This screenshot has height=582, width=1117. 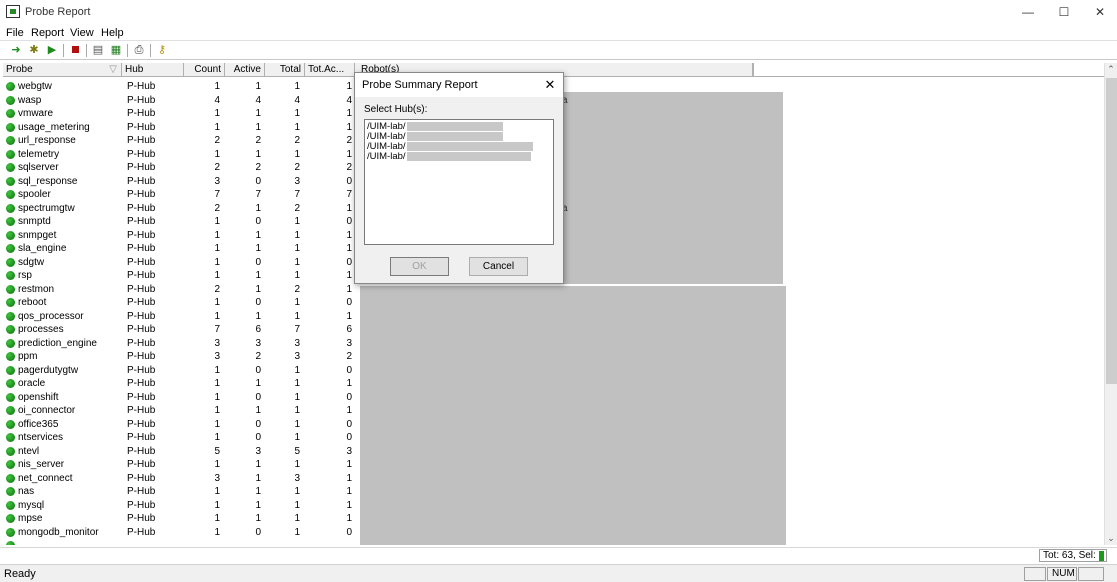 I want to click on scroll-down-icon: ⌄, so click(x=1111, y=538).